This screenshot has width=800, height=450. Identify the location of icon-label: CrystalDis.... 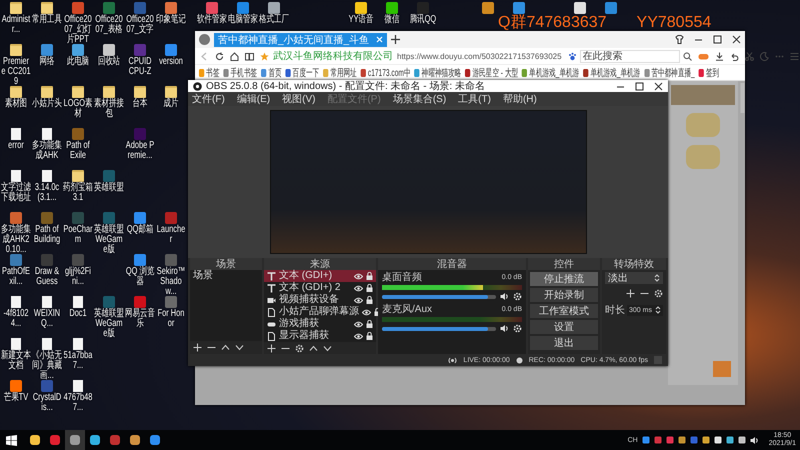
(47, 403).